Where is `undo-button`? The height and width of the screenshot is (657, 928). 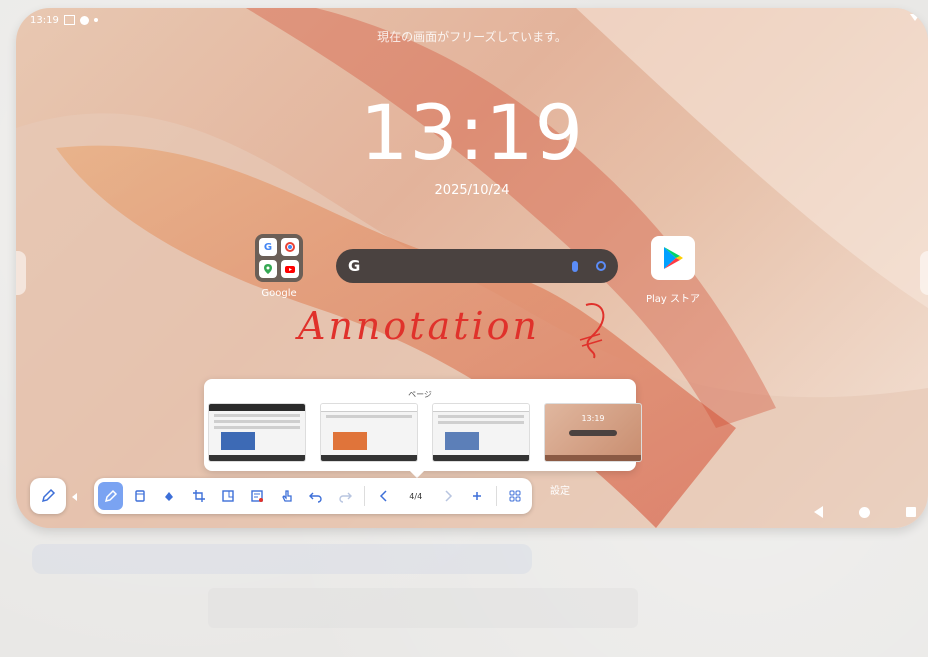 undo-button is located at coordinates (315, 496).